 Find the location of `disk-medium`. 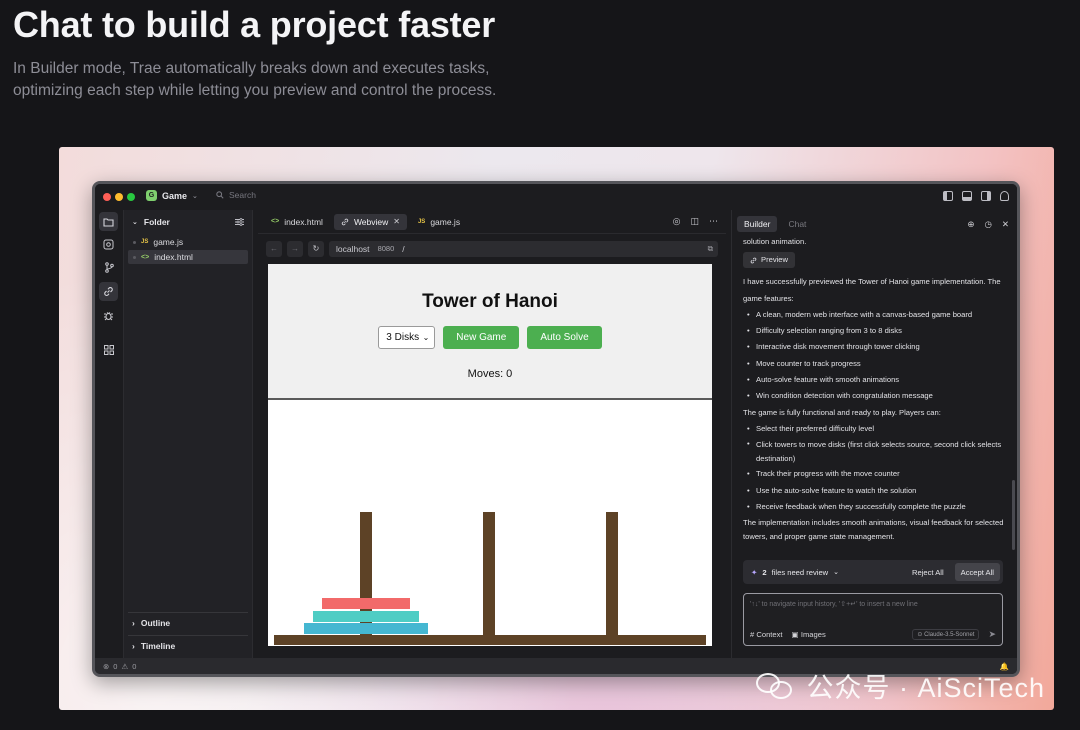

disk-medium is located at coordinates (366, 616).